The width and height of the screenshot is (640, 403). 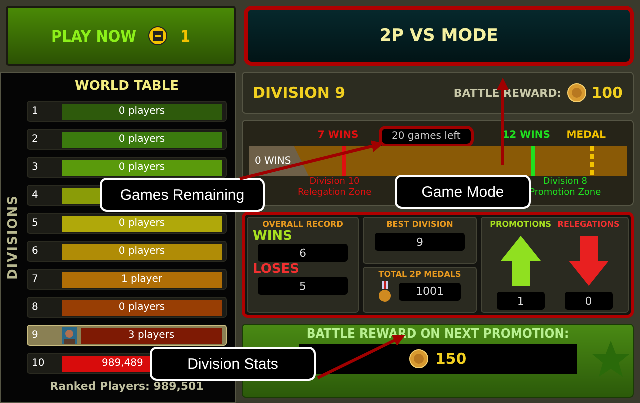 I want to click on start-wins-label: 0 WINS, so click(x=279, y=161).